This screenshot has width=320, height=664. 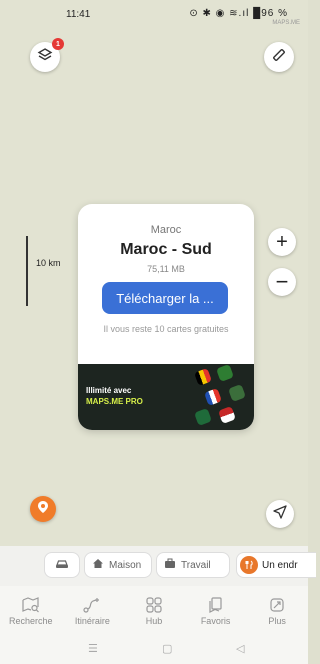 I want to click on promo-brand: MAPS.ME PRO, so click(x=114, y=401).